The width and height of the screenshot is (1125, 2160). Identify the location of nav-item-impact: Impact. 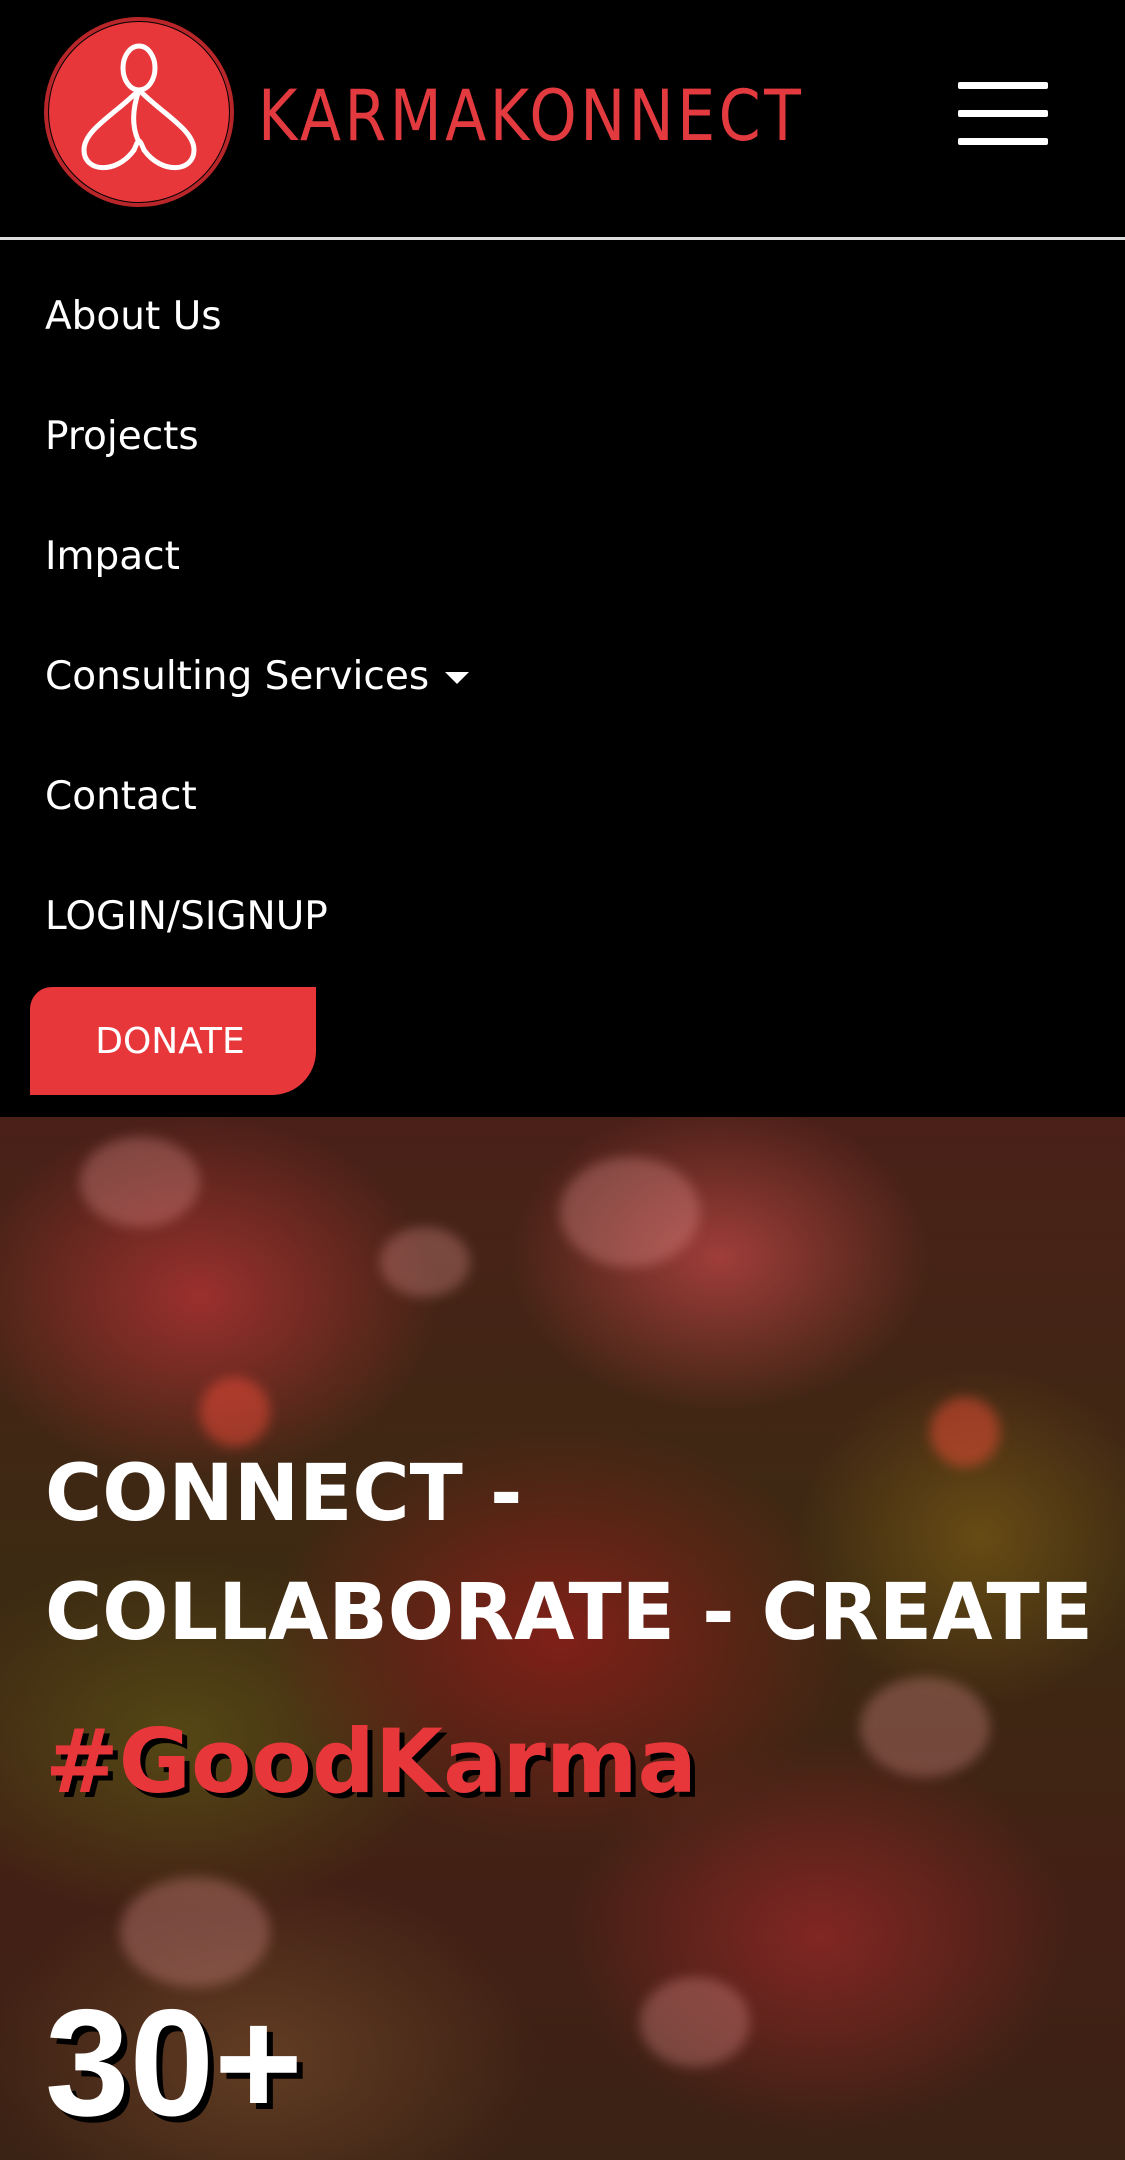
(112, 556).